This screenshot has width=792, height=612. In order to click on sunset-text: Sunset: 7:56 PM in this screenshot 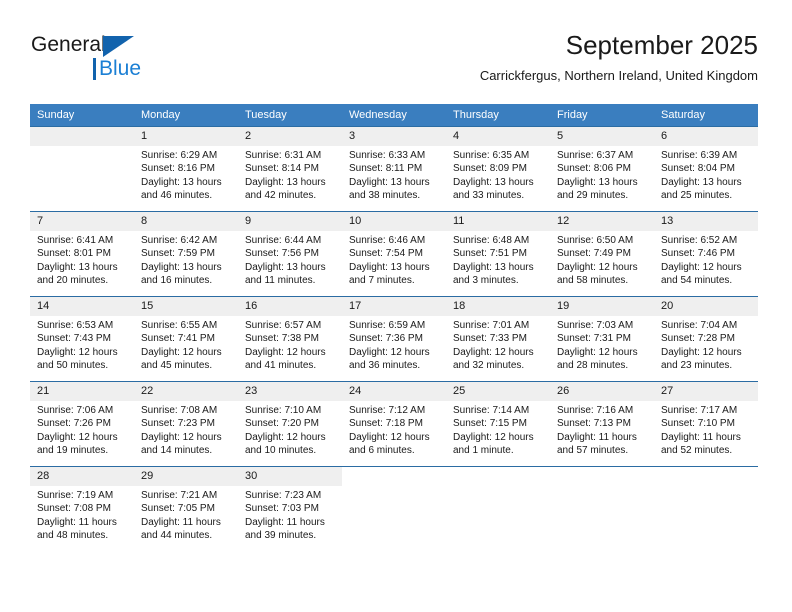, I will do `click(282, 254)`.